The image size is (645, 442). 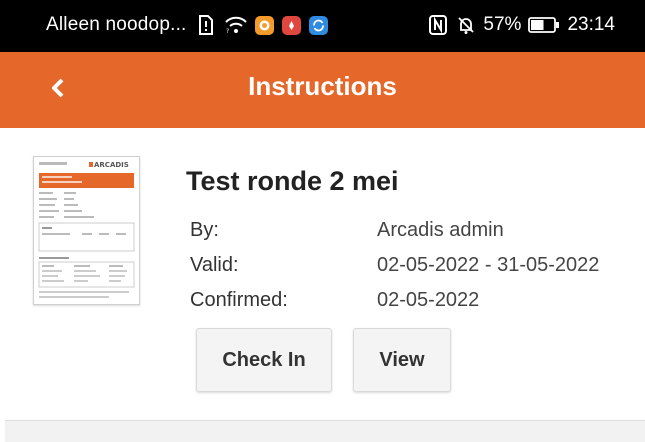 What do you see at coordinates (325, 431) in the screenshot?
I see `list-divider` at bounding box center [325, 431].